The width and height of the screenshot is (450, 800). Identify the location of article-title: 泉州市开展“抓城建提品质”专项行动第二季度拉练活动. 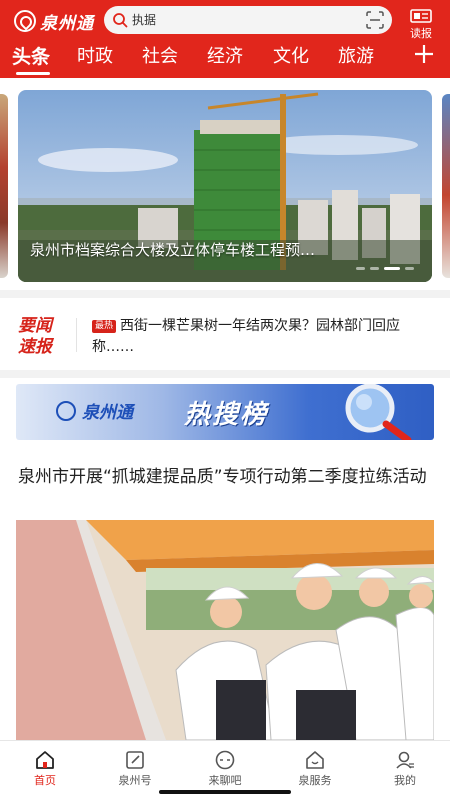
(226, 477).